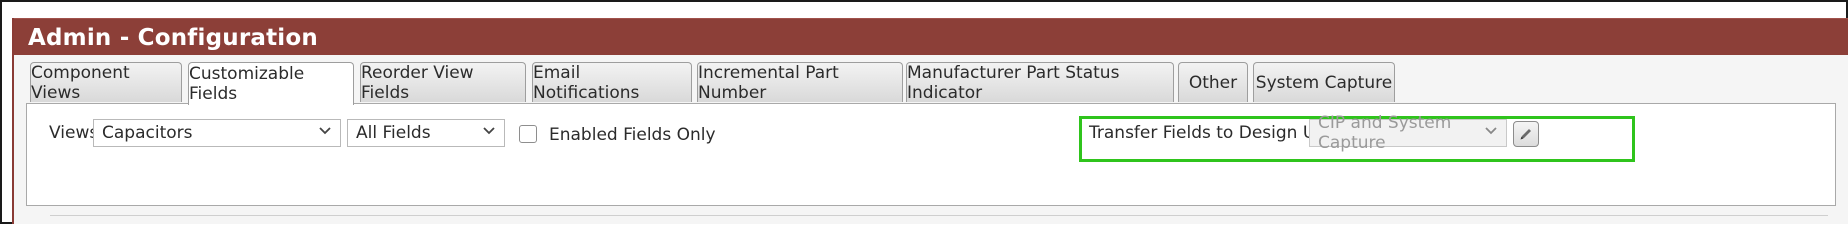 Image resolution: width=1848 pixels, height=240 pixels. What do you see at coordinates (528, 134) in the screenshot?
I see `enabled-fields-only-checkbox` at bounding box center [528, 134].